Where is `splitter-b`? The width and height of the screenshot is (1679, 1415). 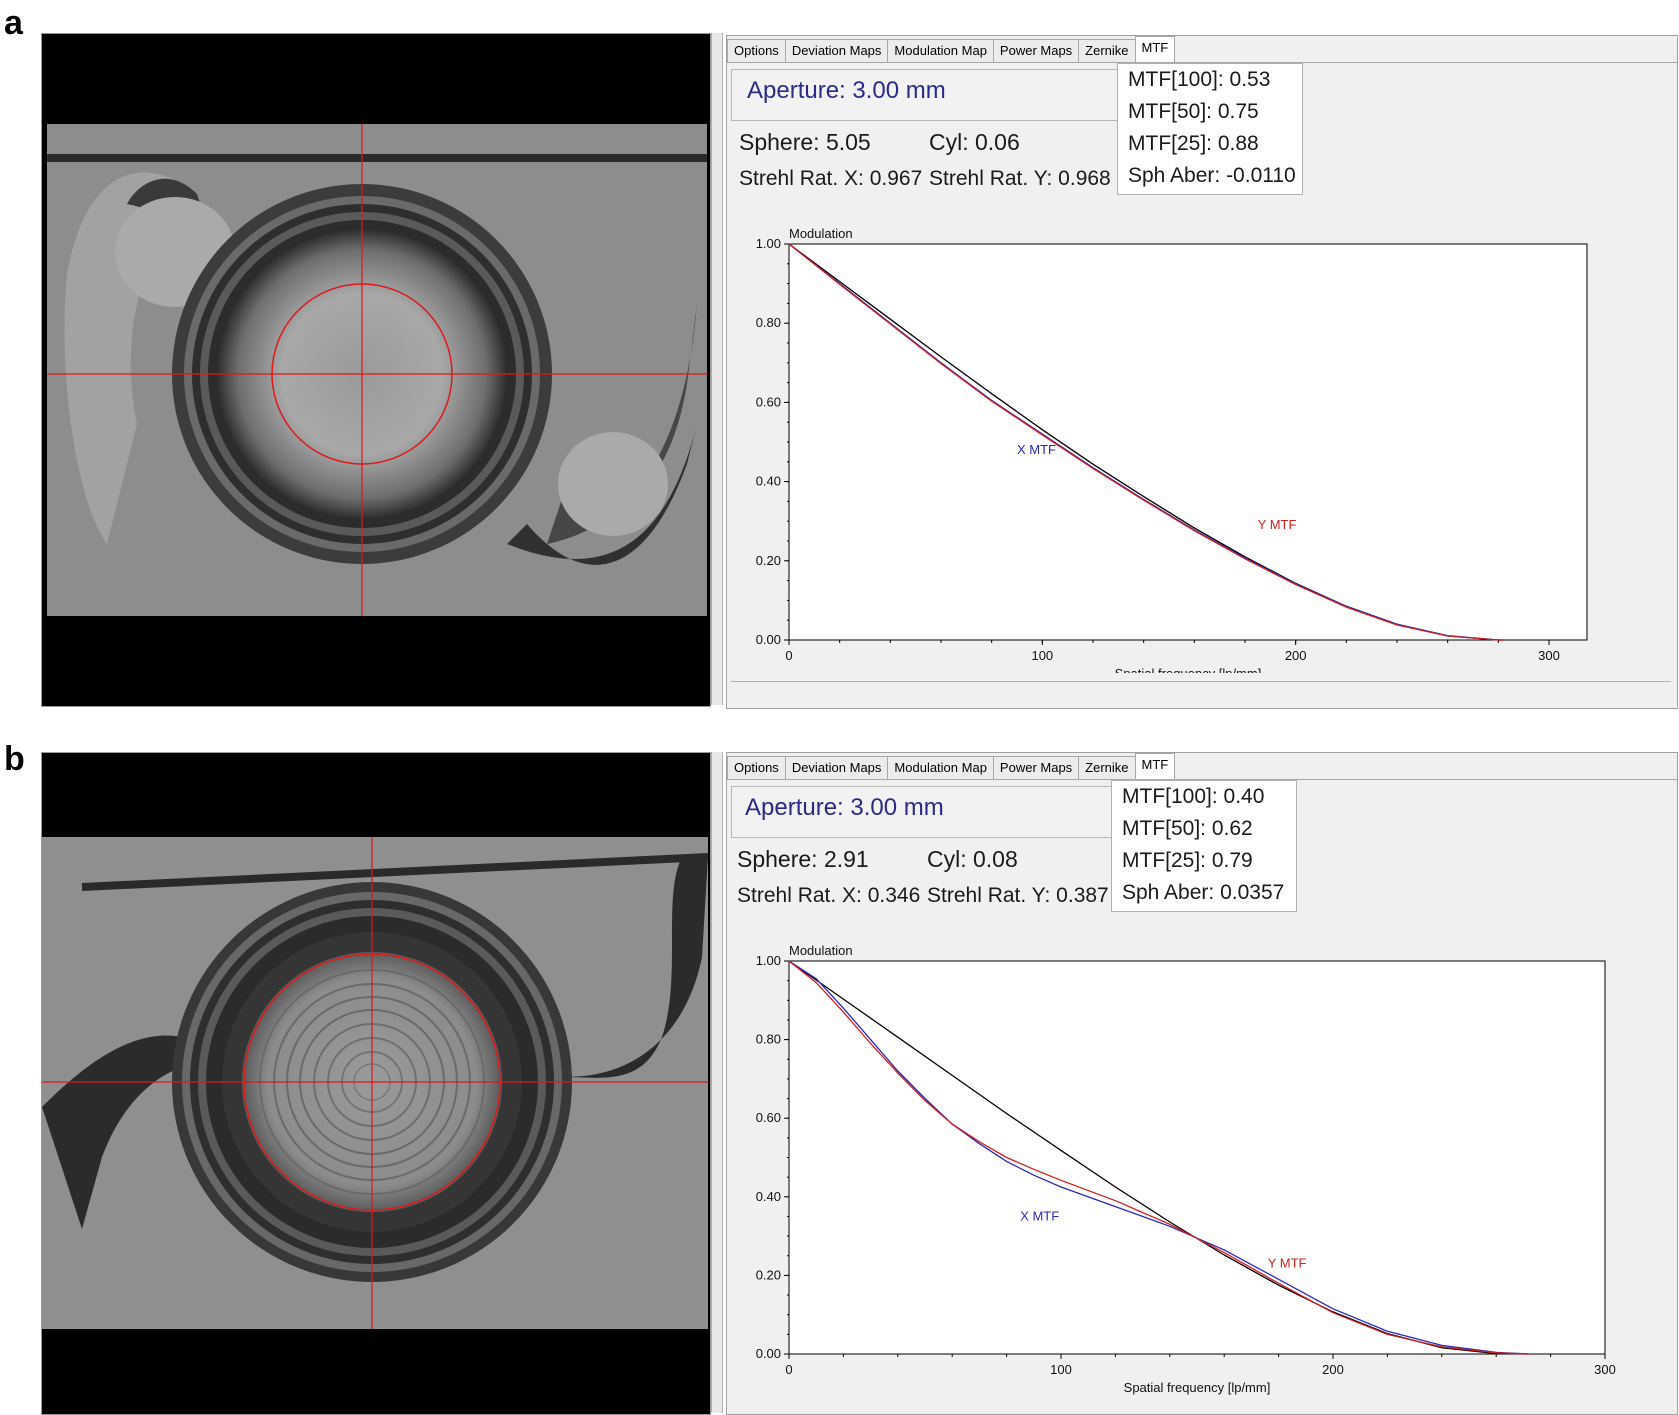 splitter-b is located at coordinates (717, 1082).